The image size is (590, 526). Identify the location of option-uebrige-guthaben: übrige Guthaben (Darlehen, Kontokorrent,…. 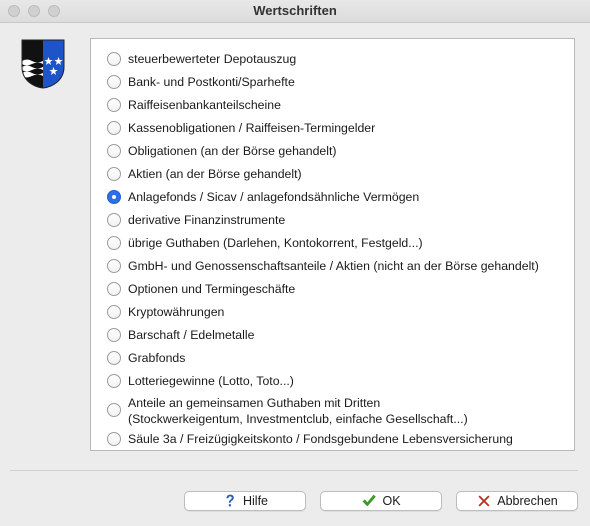
(265, 243).